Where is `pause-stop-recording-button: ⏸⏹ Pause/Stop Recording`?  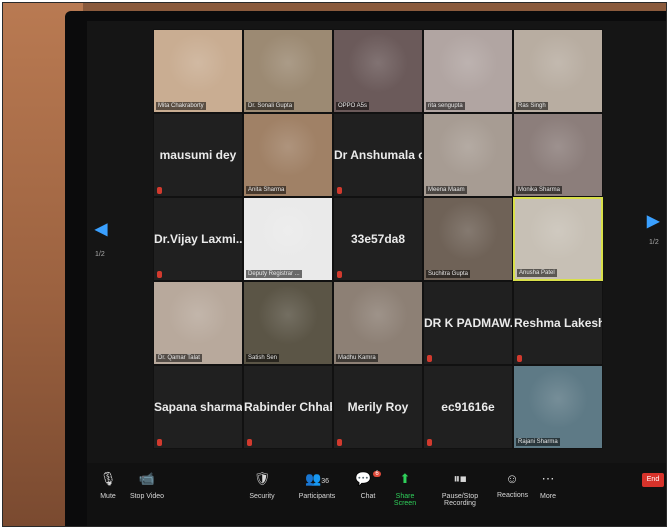 pause-stop-recording-button: ⏸⏹ Pause/Stop Recording is located at coordinates (460, 489).